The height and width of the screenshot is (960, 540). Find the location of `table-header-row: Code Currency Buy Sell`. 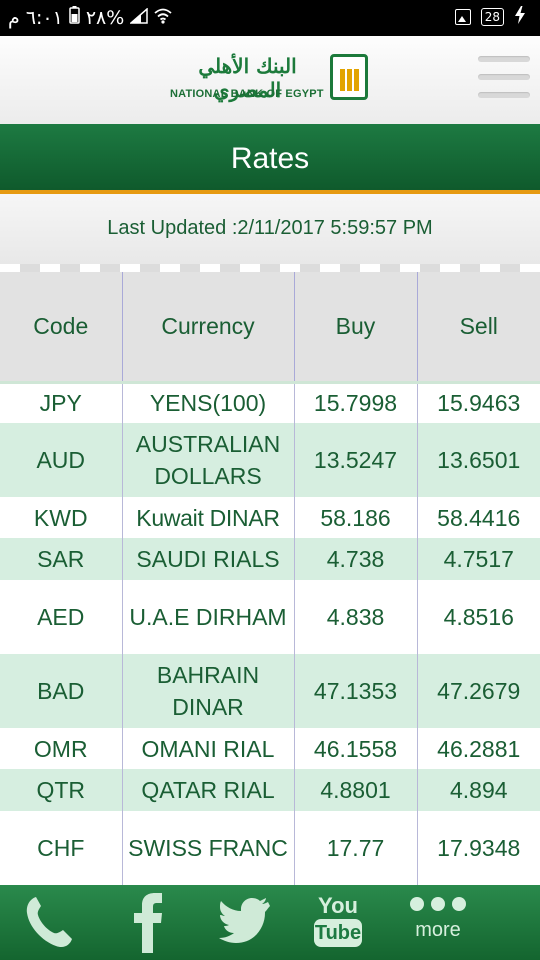

table-header-row: Code Currency Buy Sell is located at coordinates (270, 328).